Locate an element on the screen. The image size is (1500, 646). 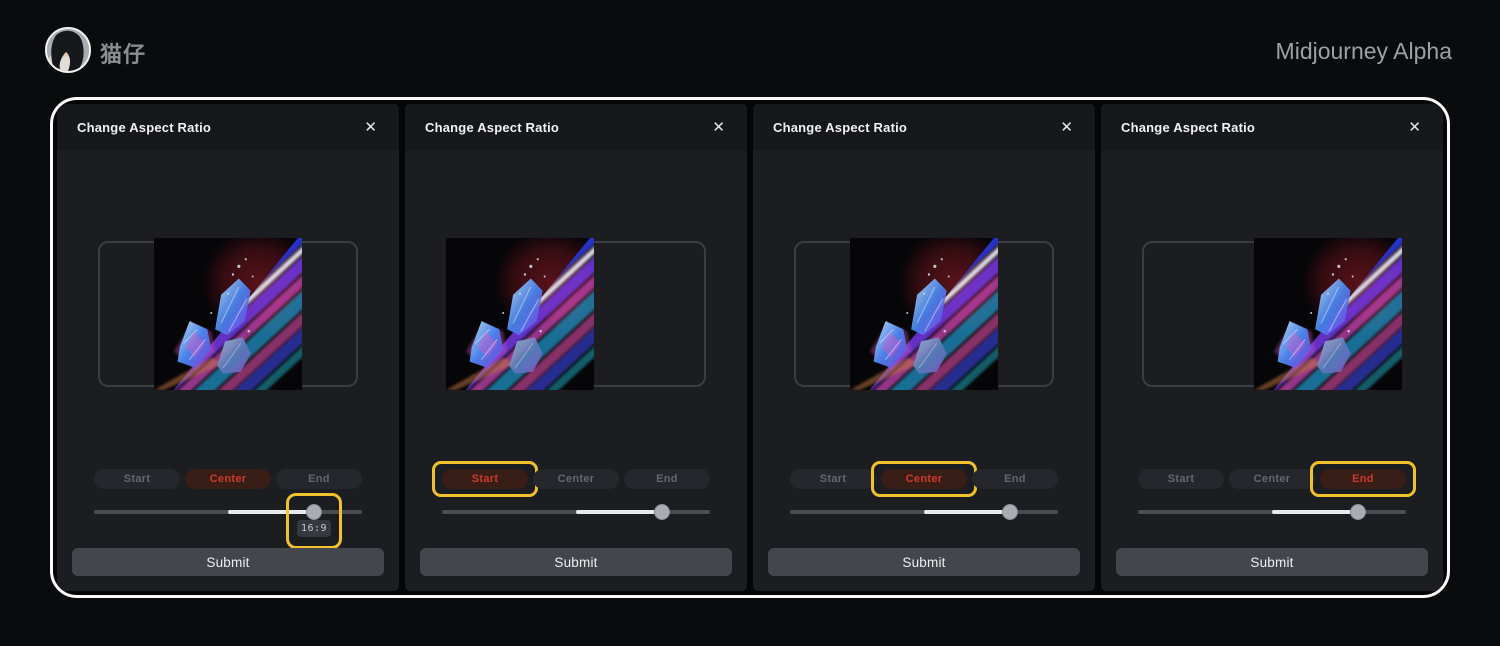
slider-value-label: 16:9 is located at coordinates (314, 528).